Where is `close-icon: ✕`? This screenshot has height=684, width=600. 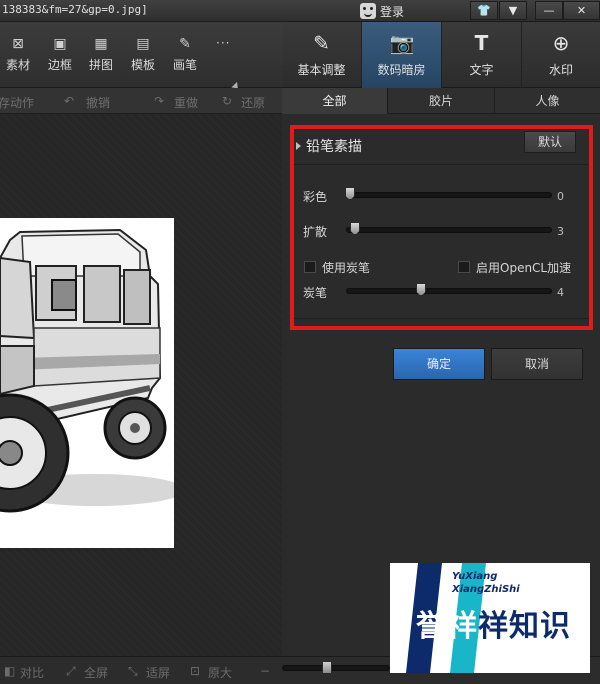
close-icon: ✕ is located at coordinates (581, 10).